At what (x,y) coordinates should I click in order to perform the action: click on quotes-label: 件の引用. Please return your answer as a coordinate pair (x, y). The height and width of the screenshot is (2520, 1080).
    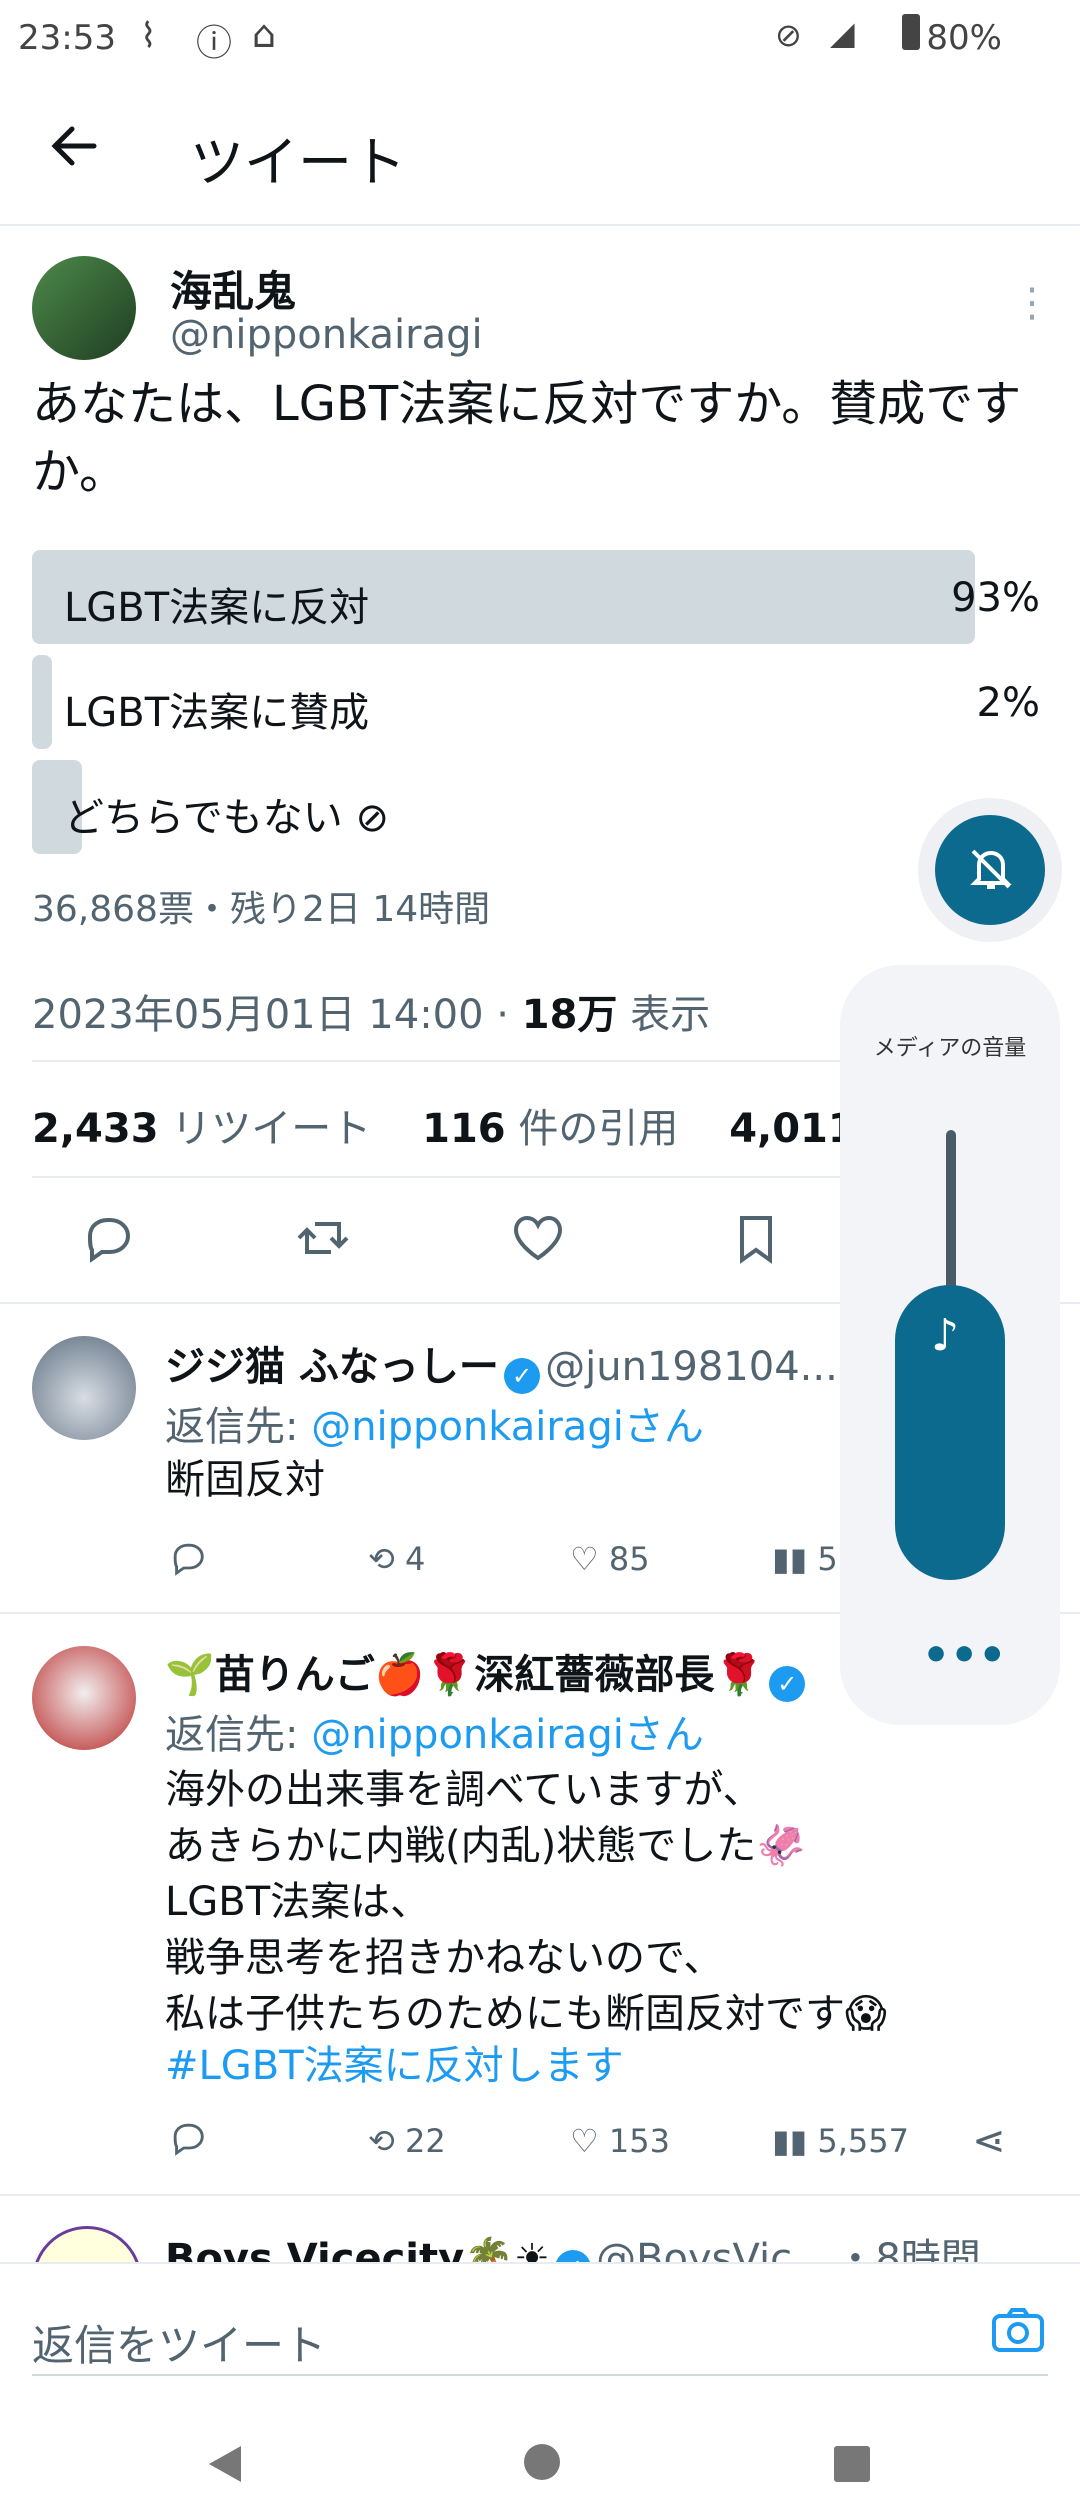
    Looking at the image, I should click on (598, 1129).